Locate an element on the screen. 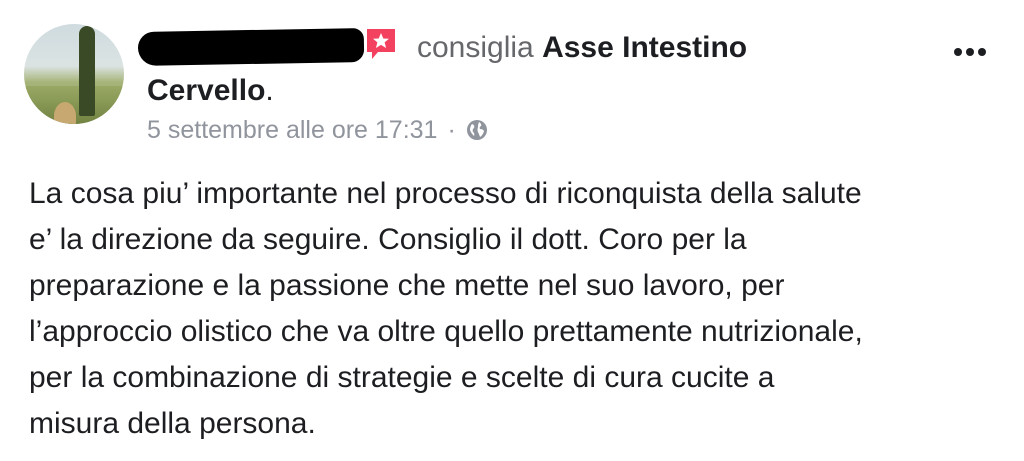 Image resolution: width=1024 pixels, height=461 pixels. avatar-person is located at coordinates (65, 113).